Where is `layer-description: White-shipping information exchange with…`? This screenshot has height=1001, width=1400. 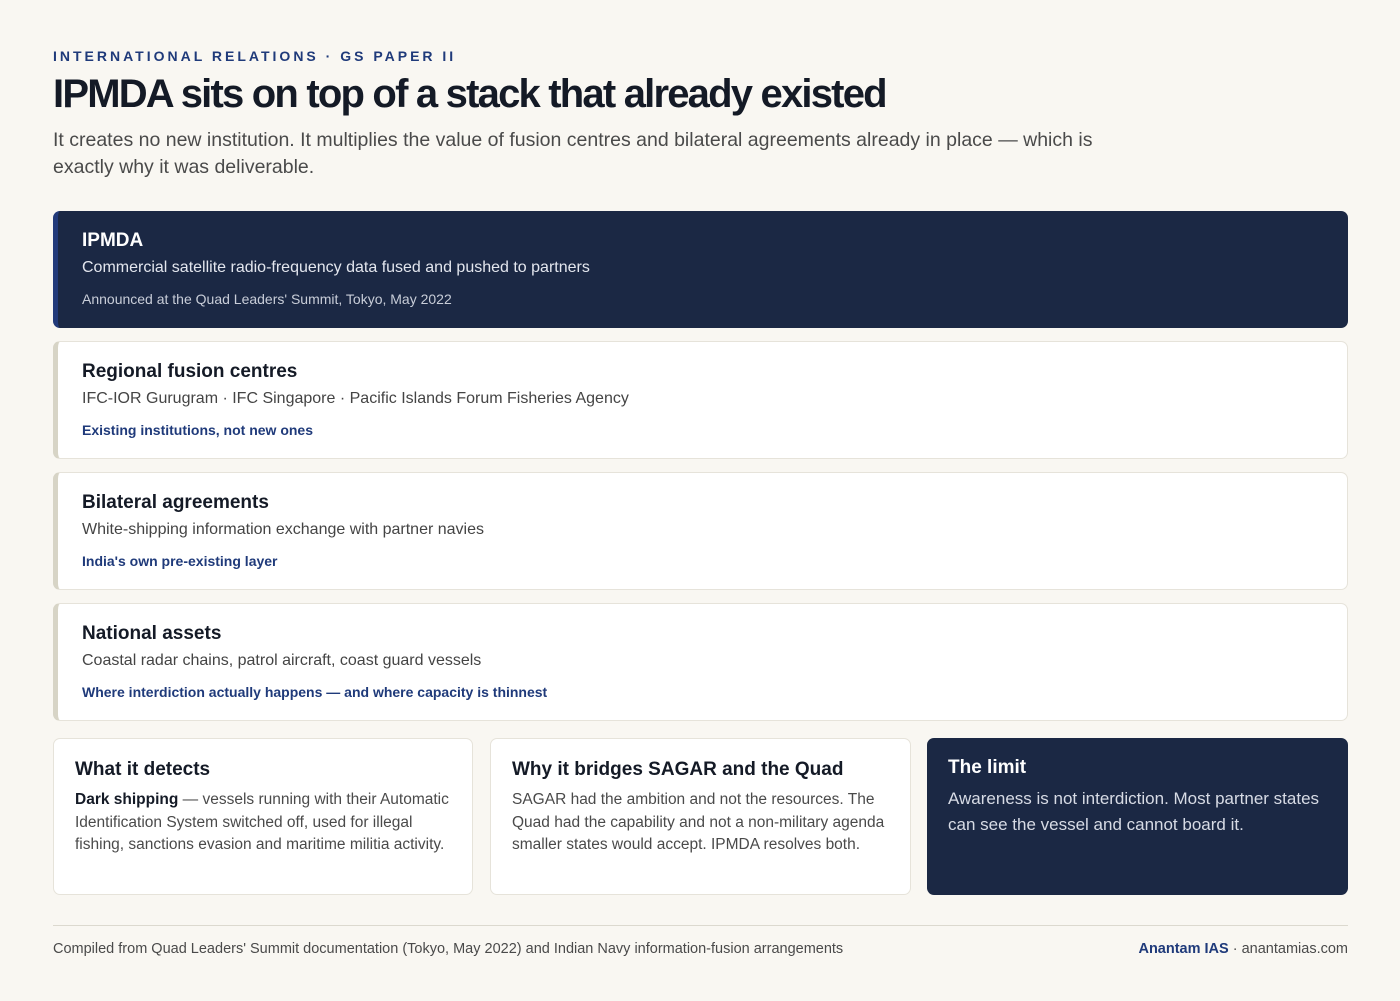
layer-description: White-shipping information exchange with… is located at coordinates (283, 529).